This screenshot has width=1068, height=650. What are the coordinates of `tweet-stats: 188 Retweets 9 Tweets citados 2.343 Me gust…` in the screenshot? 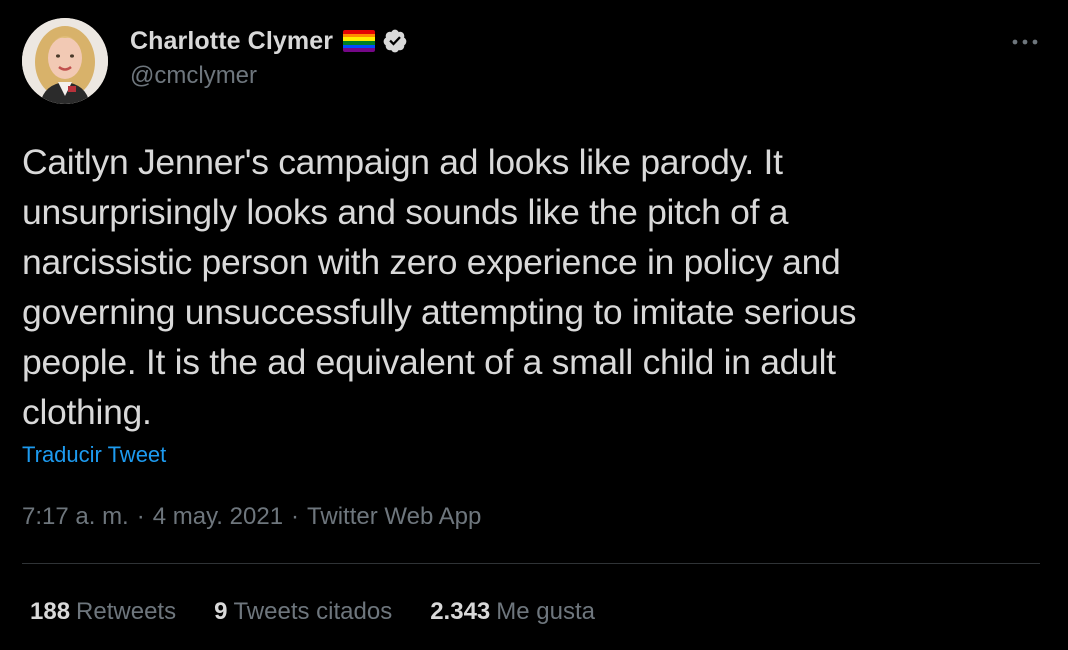 It's located at (312, 612).